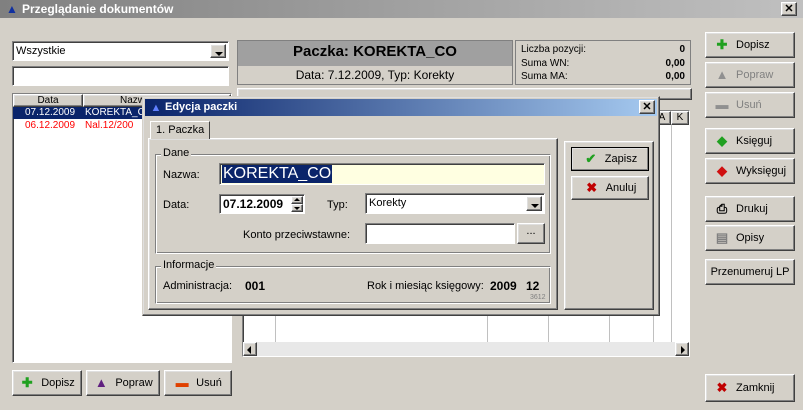  I want to click on filter-select: Wszystkie, so click(120, 51).